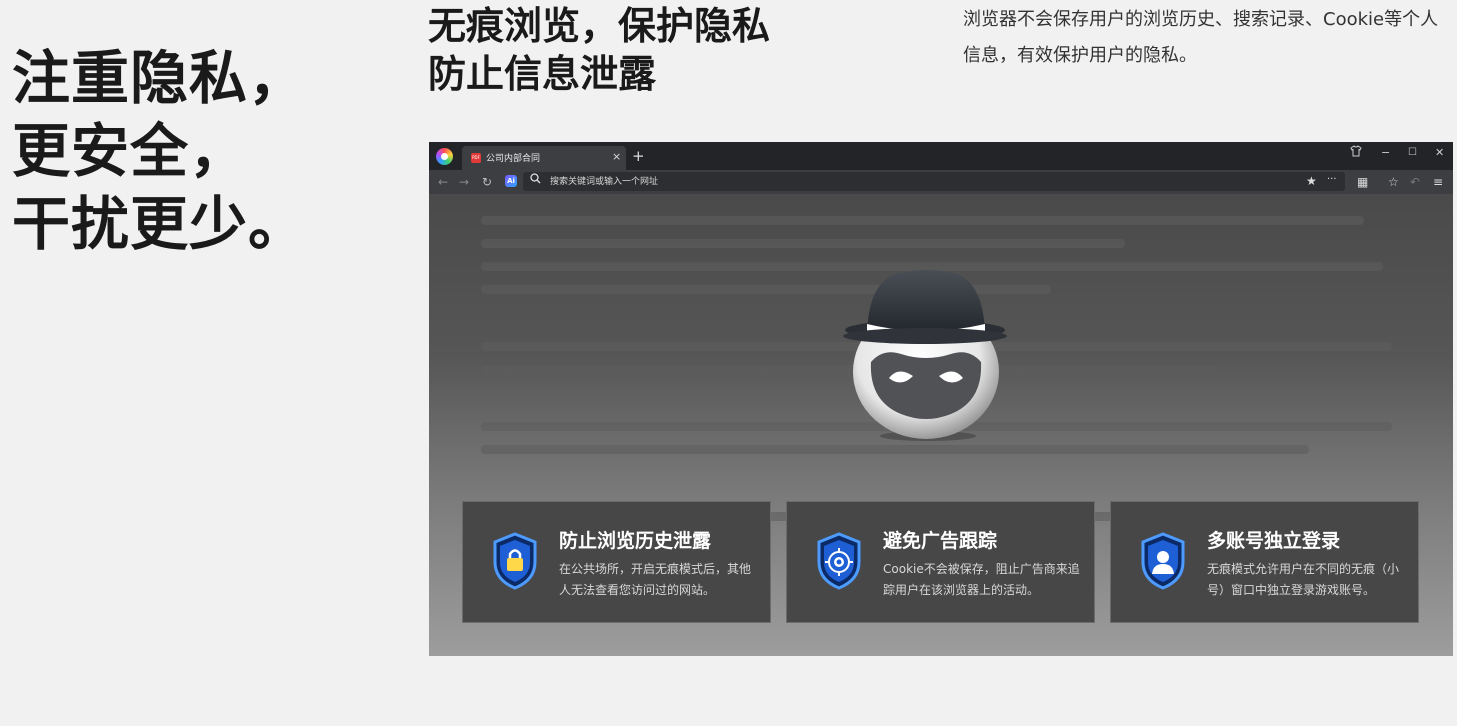  What do you see at coordinates (160, 78) in the screenshot?
I see `hero-title-line-1: 注重隐私，` at bounding box center [160, 78].